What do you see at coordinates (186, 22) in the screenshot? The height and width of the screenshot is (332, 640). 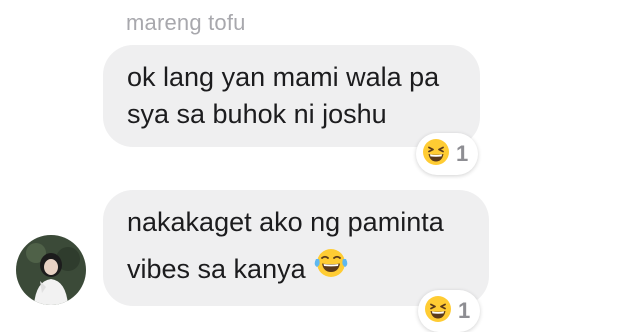 I see `sender-name: mareng tofu` at bounding box center [186, 22].